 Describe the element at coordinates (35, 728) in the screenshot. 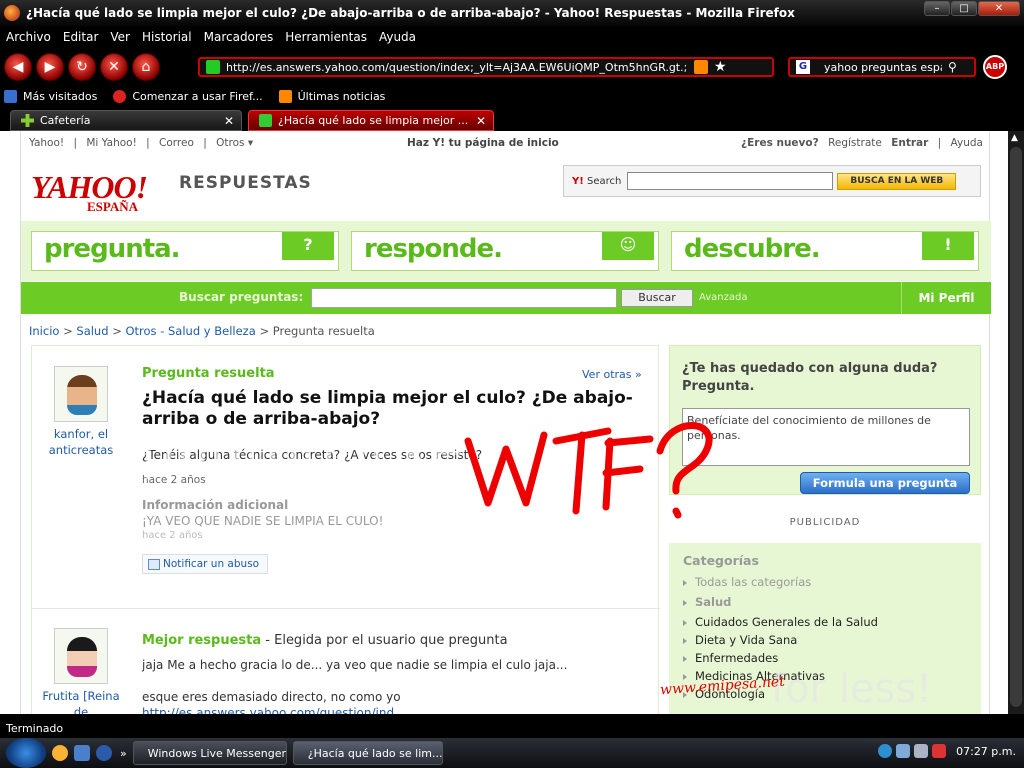

I see `status-bar: Terminado` at that location.